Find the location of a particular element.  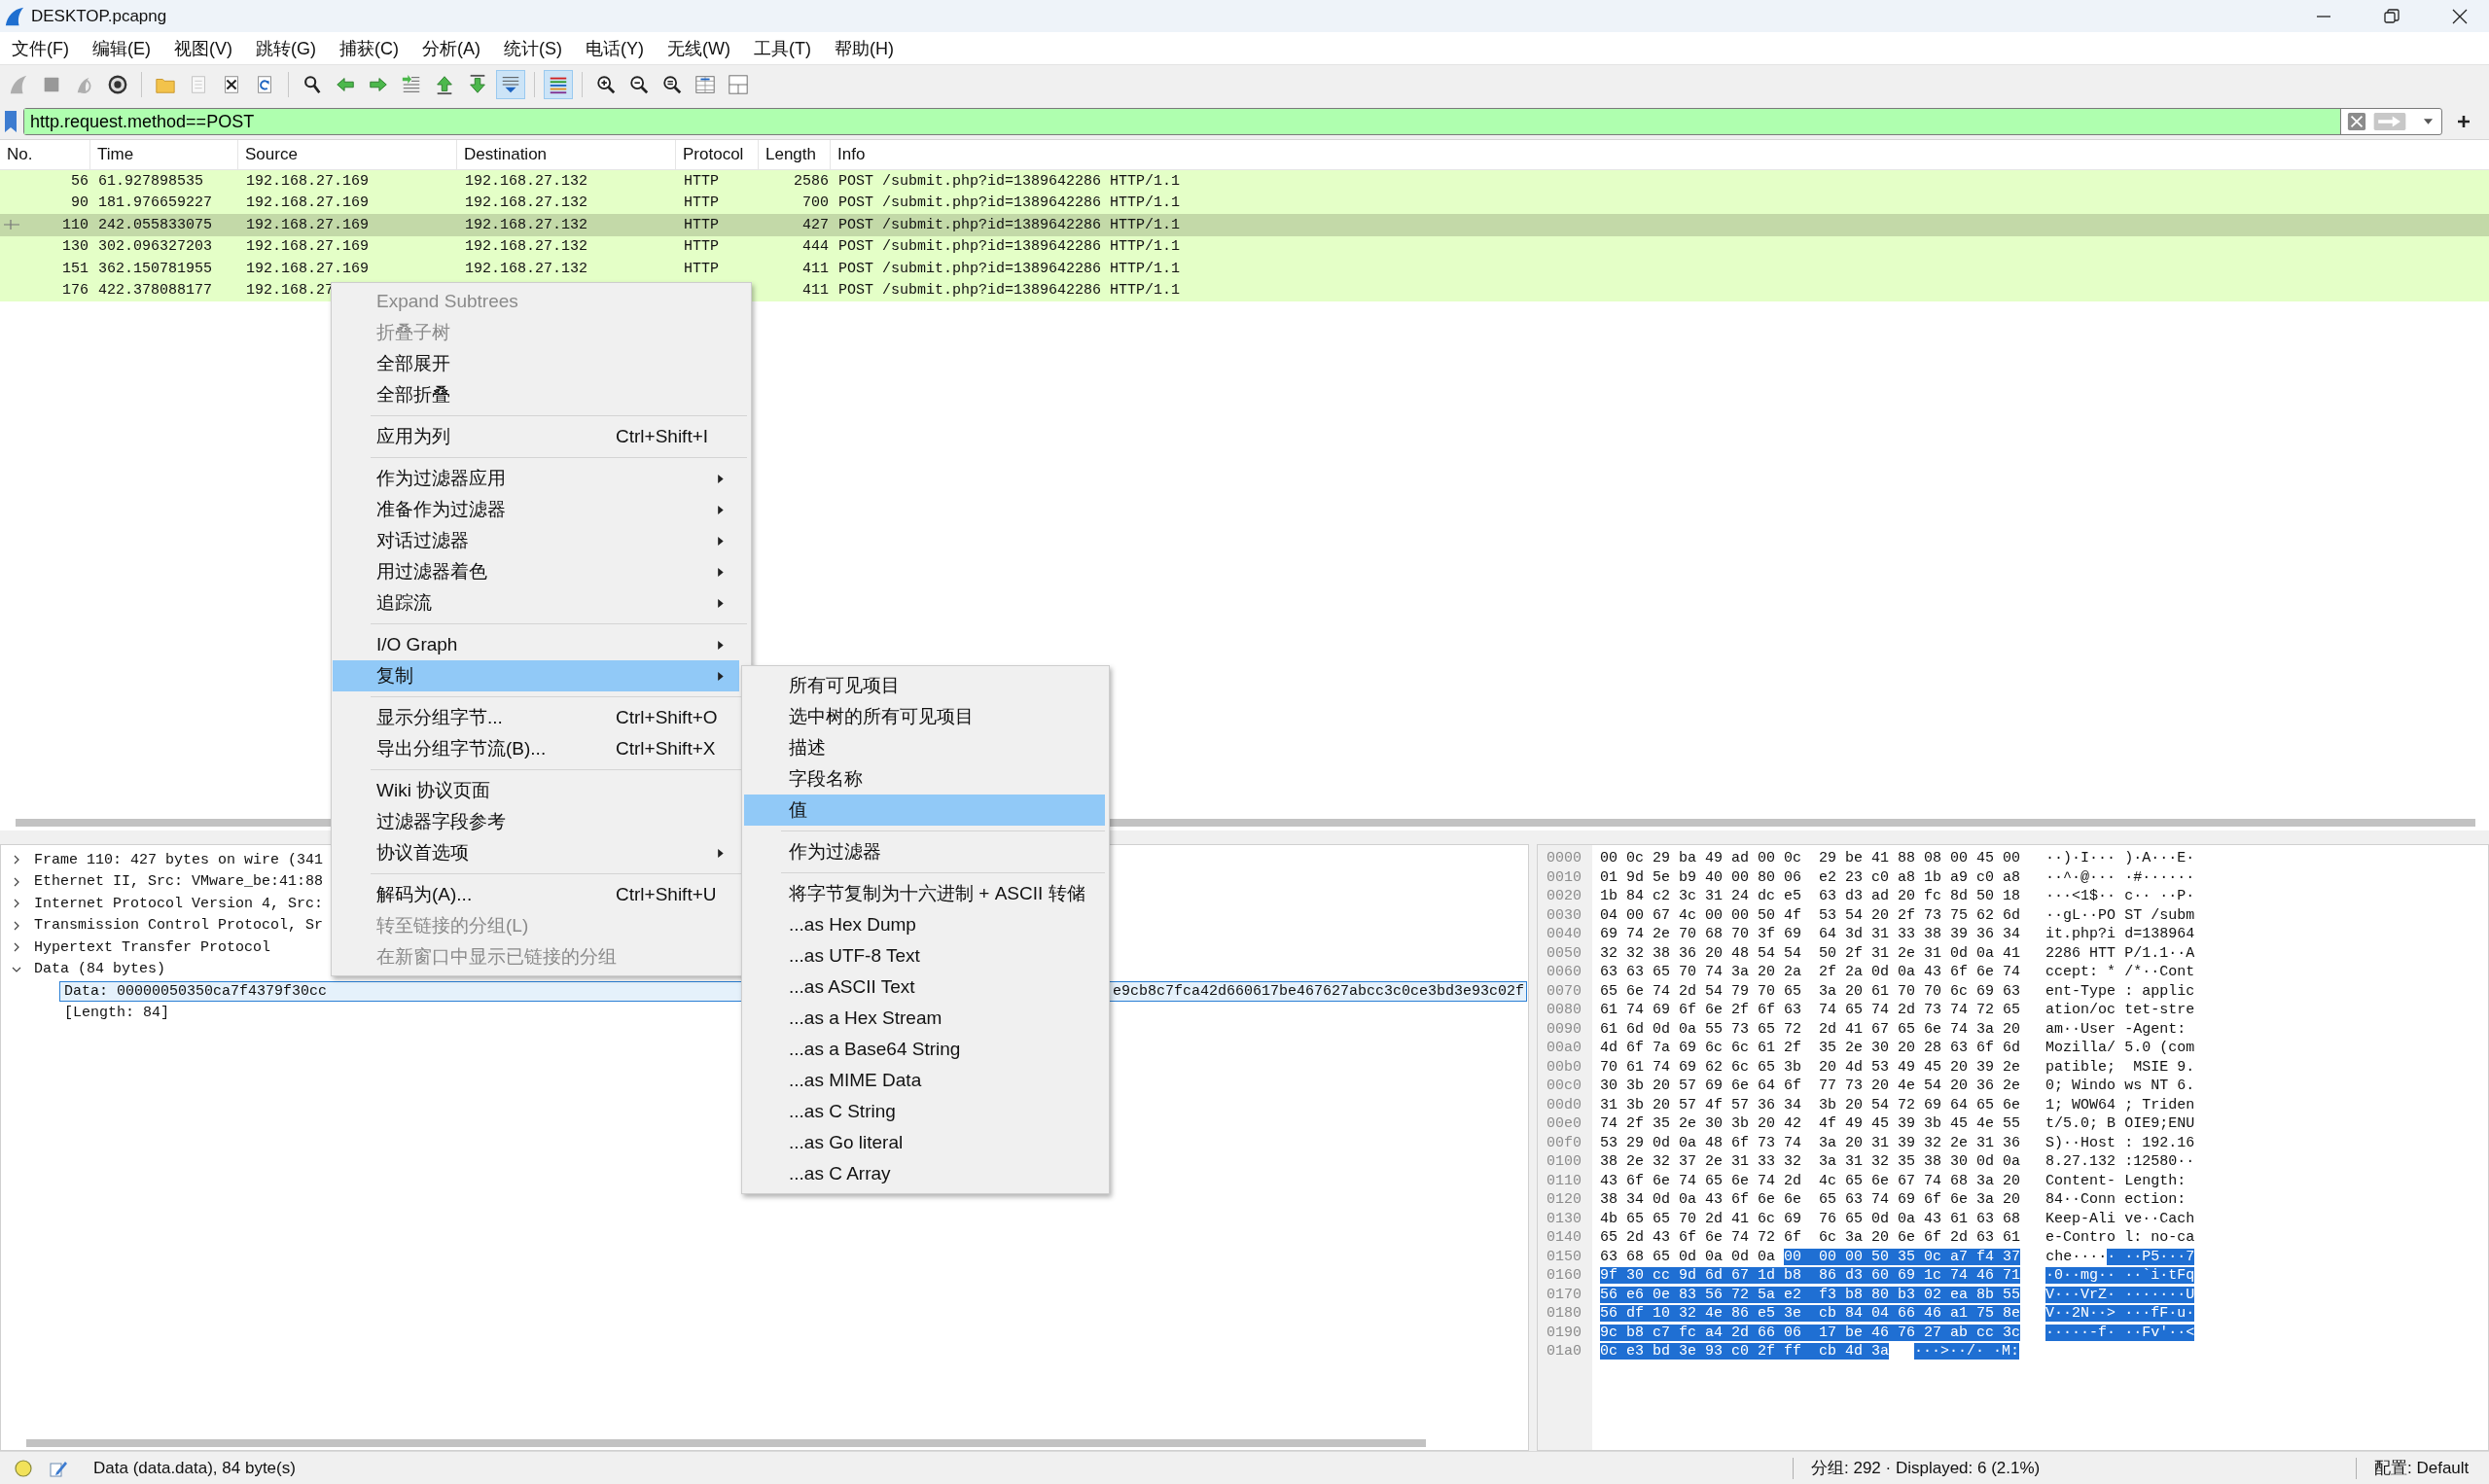

ascii-text: t/5.0; B OIE9;ENU is located at coordinates (2120, 1124).